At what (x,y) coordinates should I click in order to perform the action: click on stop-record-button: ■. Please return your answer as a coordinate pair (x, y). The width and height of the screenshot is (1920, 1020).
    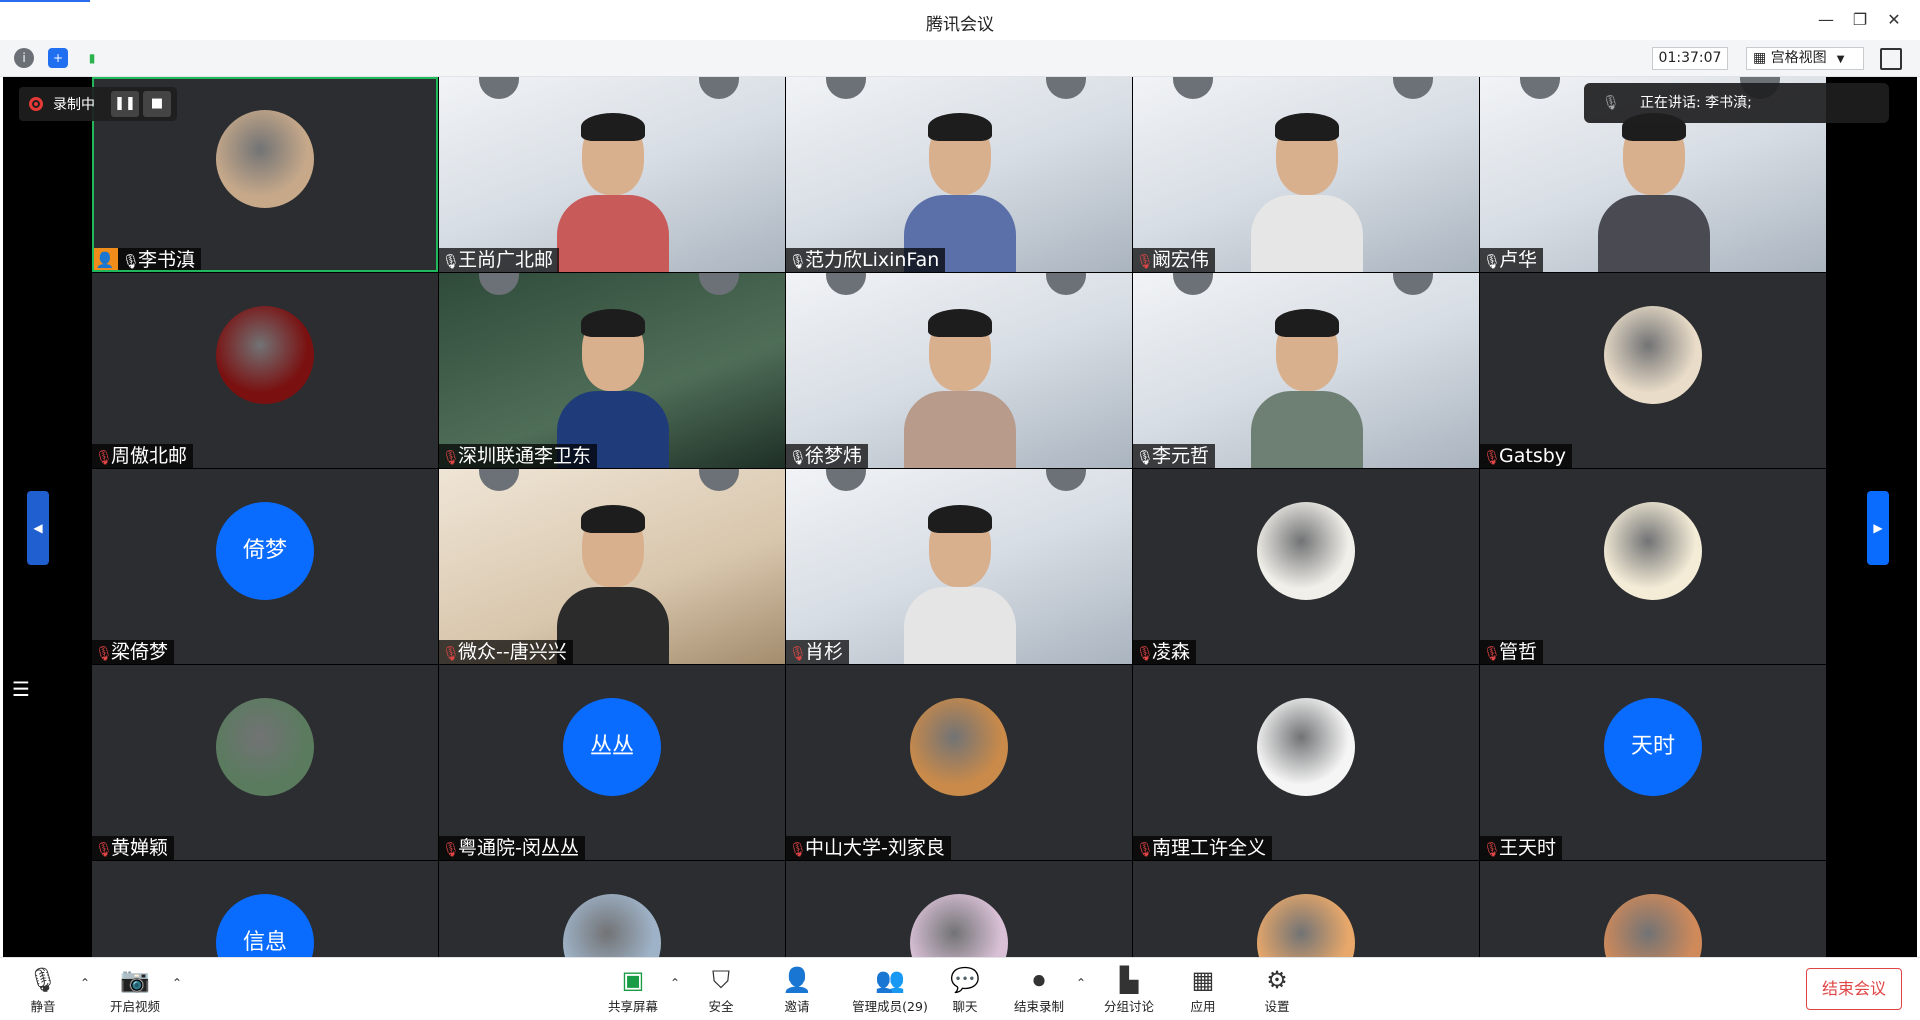
    Looking at the image, I should click on (157, 104).